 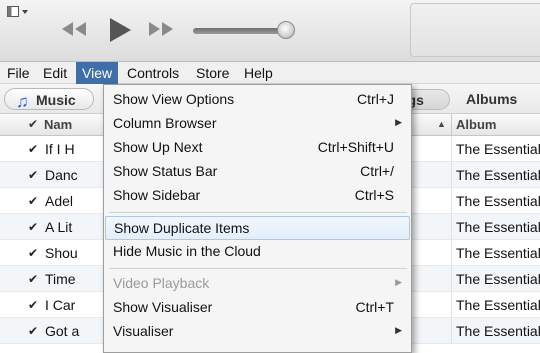 I want to click on menu-item-shortcut: Ctrl+/, so click(x=377, y=171).